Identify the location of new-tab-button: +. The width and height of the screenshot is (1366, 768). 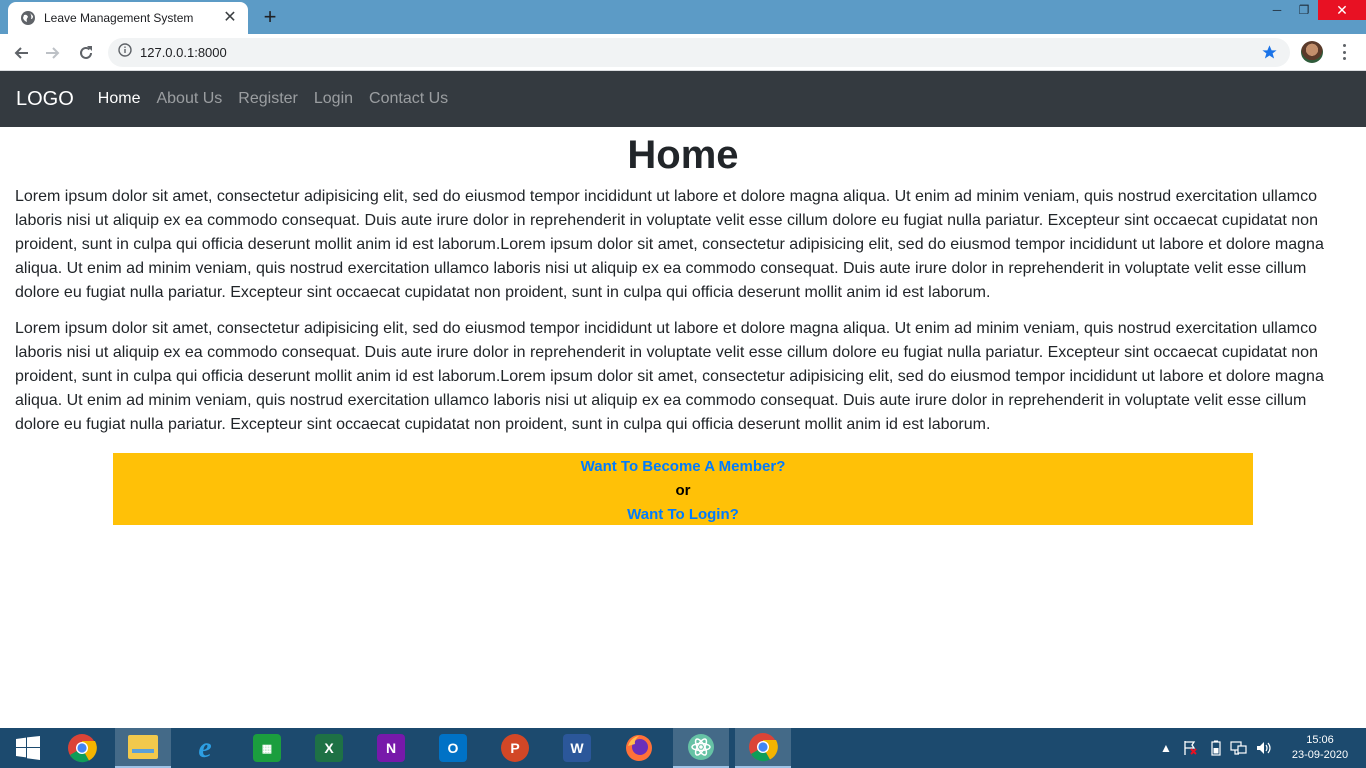
(270, 17).